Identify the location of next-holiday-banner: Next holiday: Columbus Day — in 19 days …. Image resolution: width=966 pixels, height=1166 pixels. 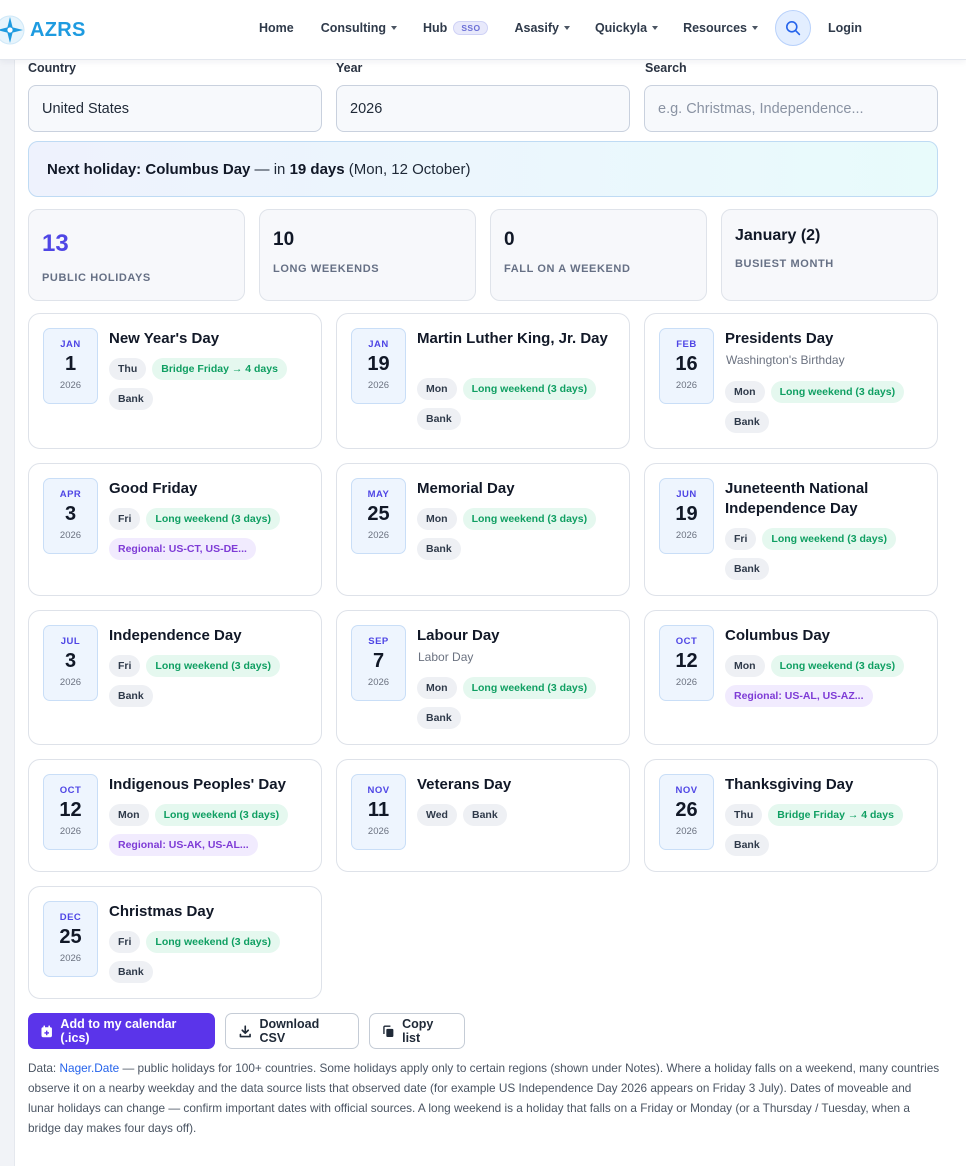
(483, 169).